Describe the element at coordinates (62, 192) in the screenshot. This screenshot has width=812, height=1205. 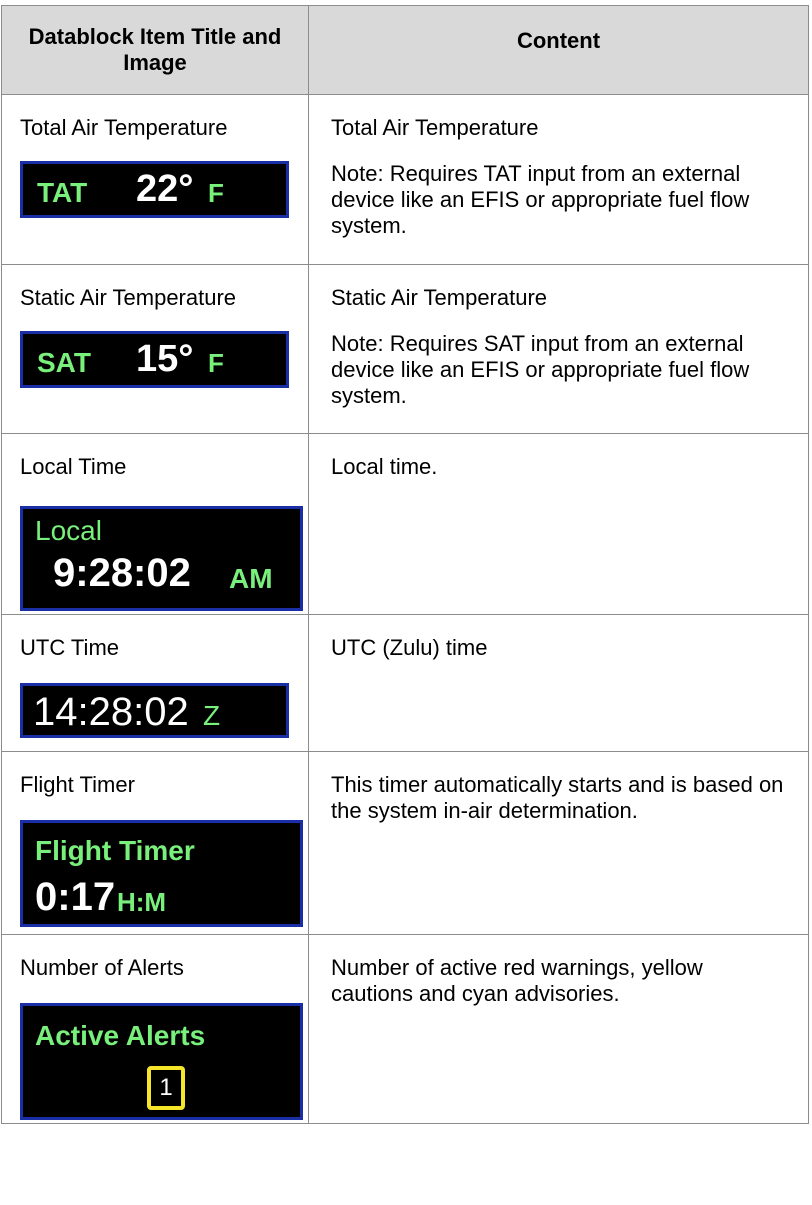
I see `tat-label: TAT` at that location.